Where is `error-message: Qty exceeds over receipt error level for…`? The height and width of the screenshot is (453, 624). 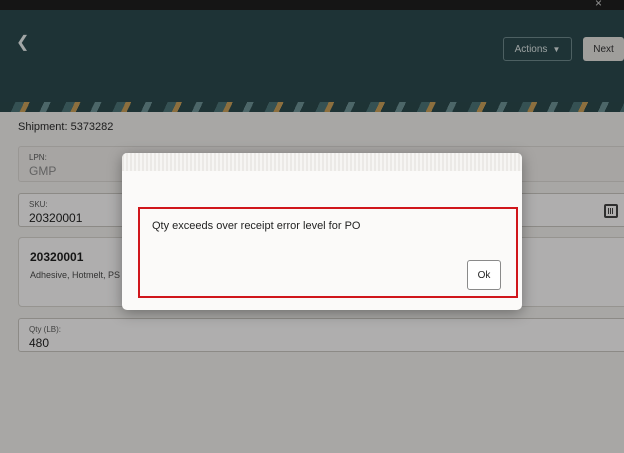 error-message: Qty exceeds over receipt error level for… is located at coordinates (256, 226).